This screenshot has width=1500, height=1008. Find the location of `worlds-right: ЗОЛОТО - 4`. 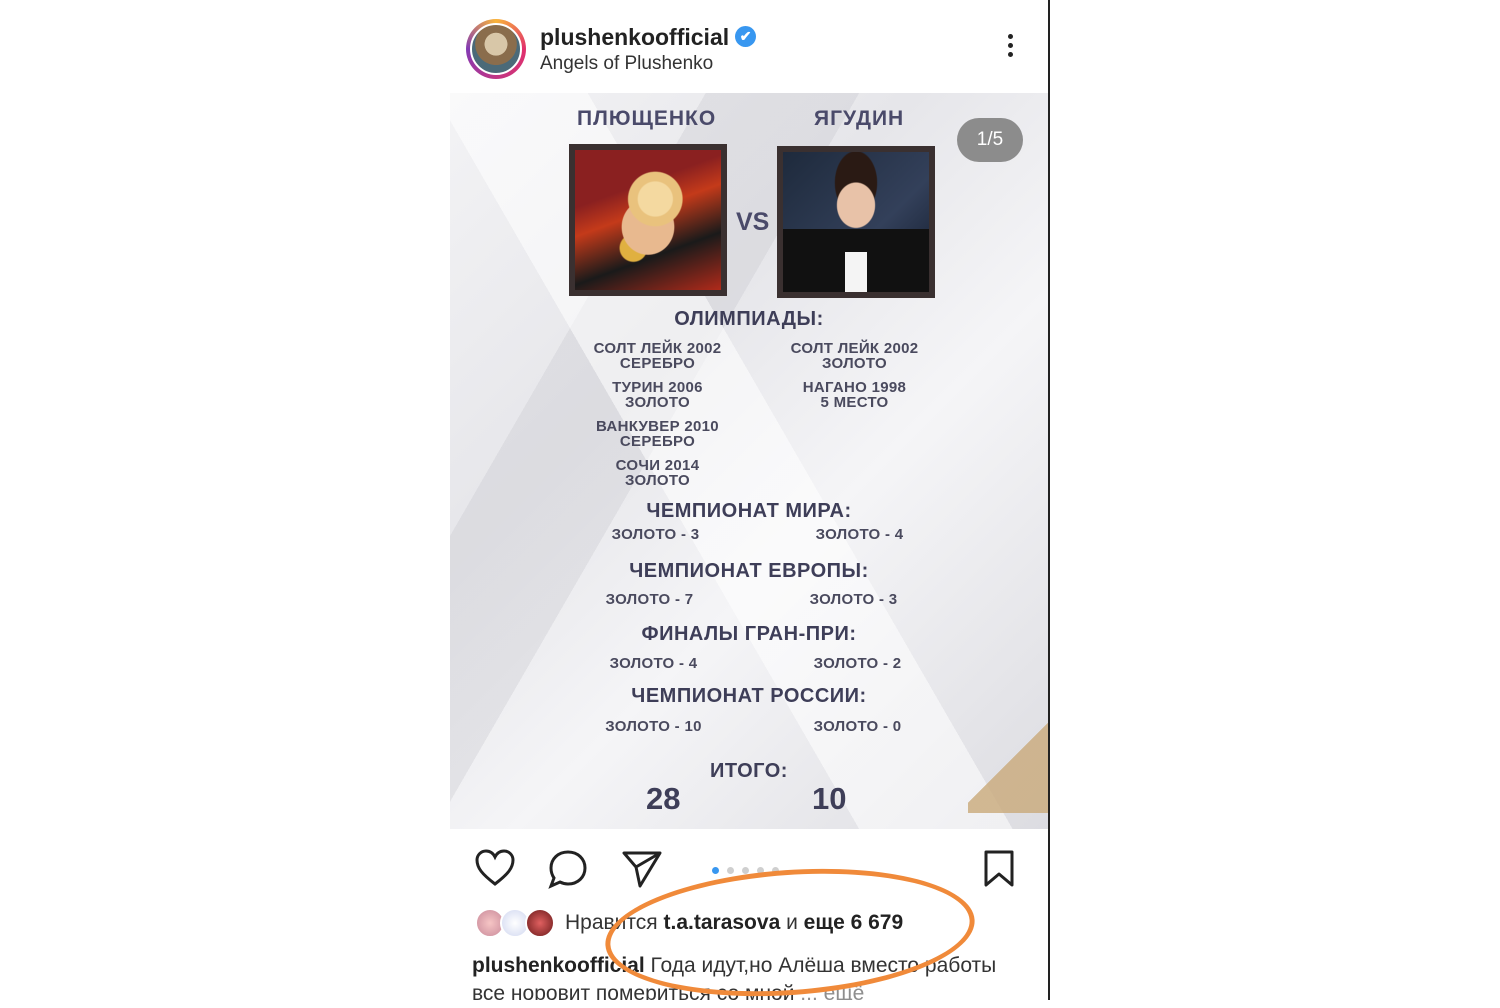

worlds-right: ЗОЛОТО - 4 is located at coordinates (859, 534).